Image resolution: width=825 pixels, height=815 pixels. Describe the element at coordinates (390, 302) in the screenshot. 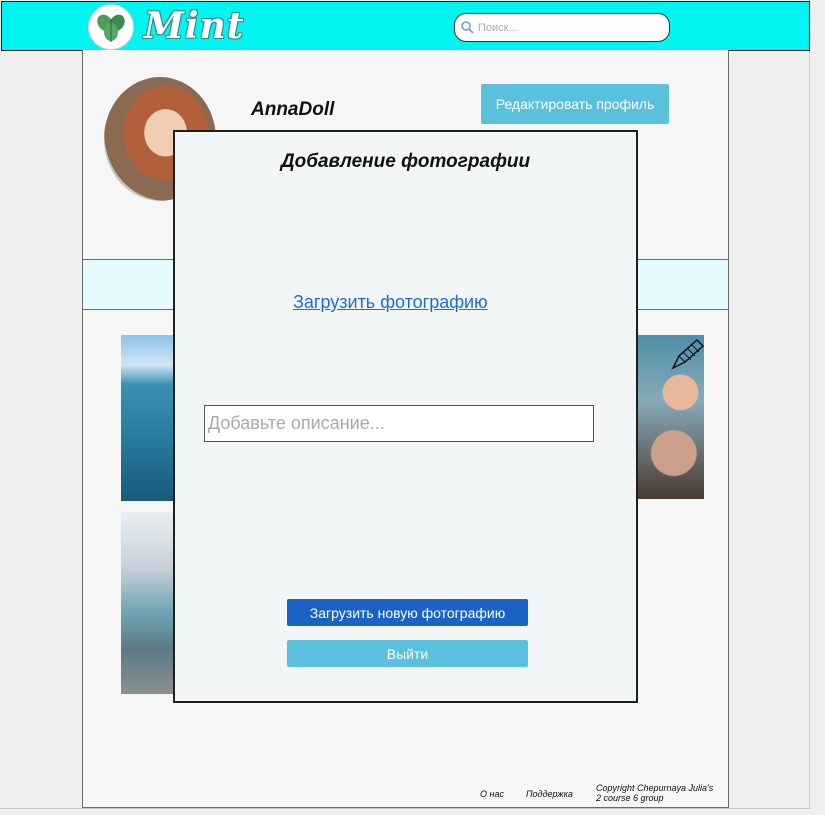

I see `upload-photo-link: Загрузить фотографию` at that location.